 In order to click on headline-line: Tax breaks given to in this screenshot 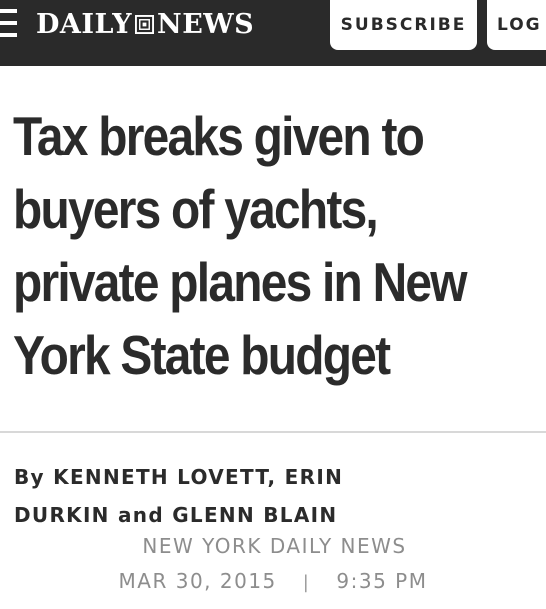, I will do `click(219, 136)`.